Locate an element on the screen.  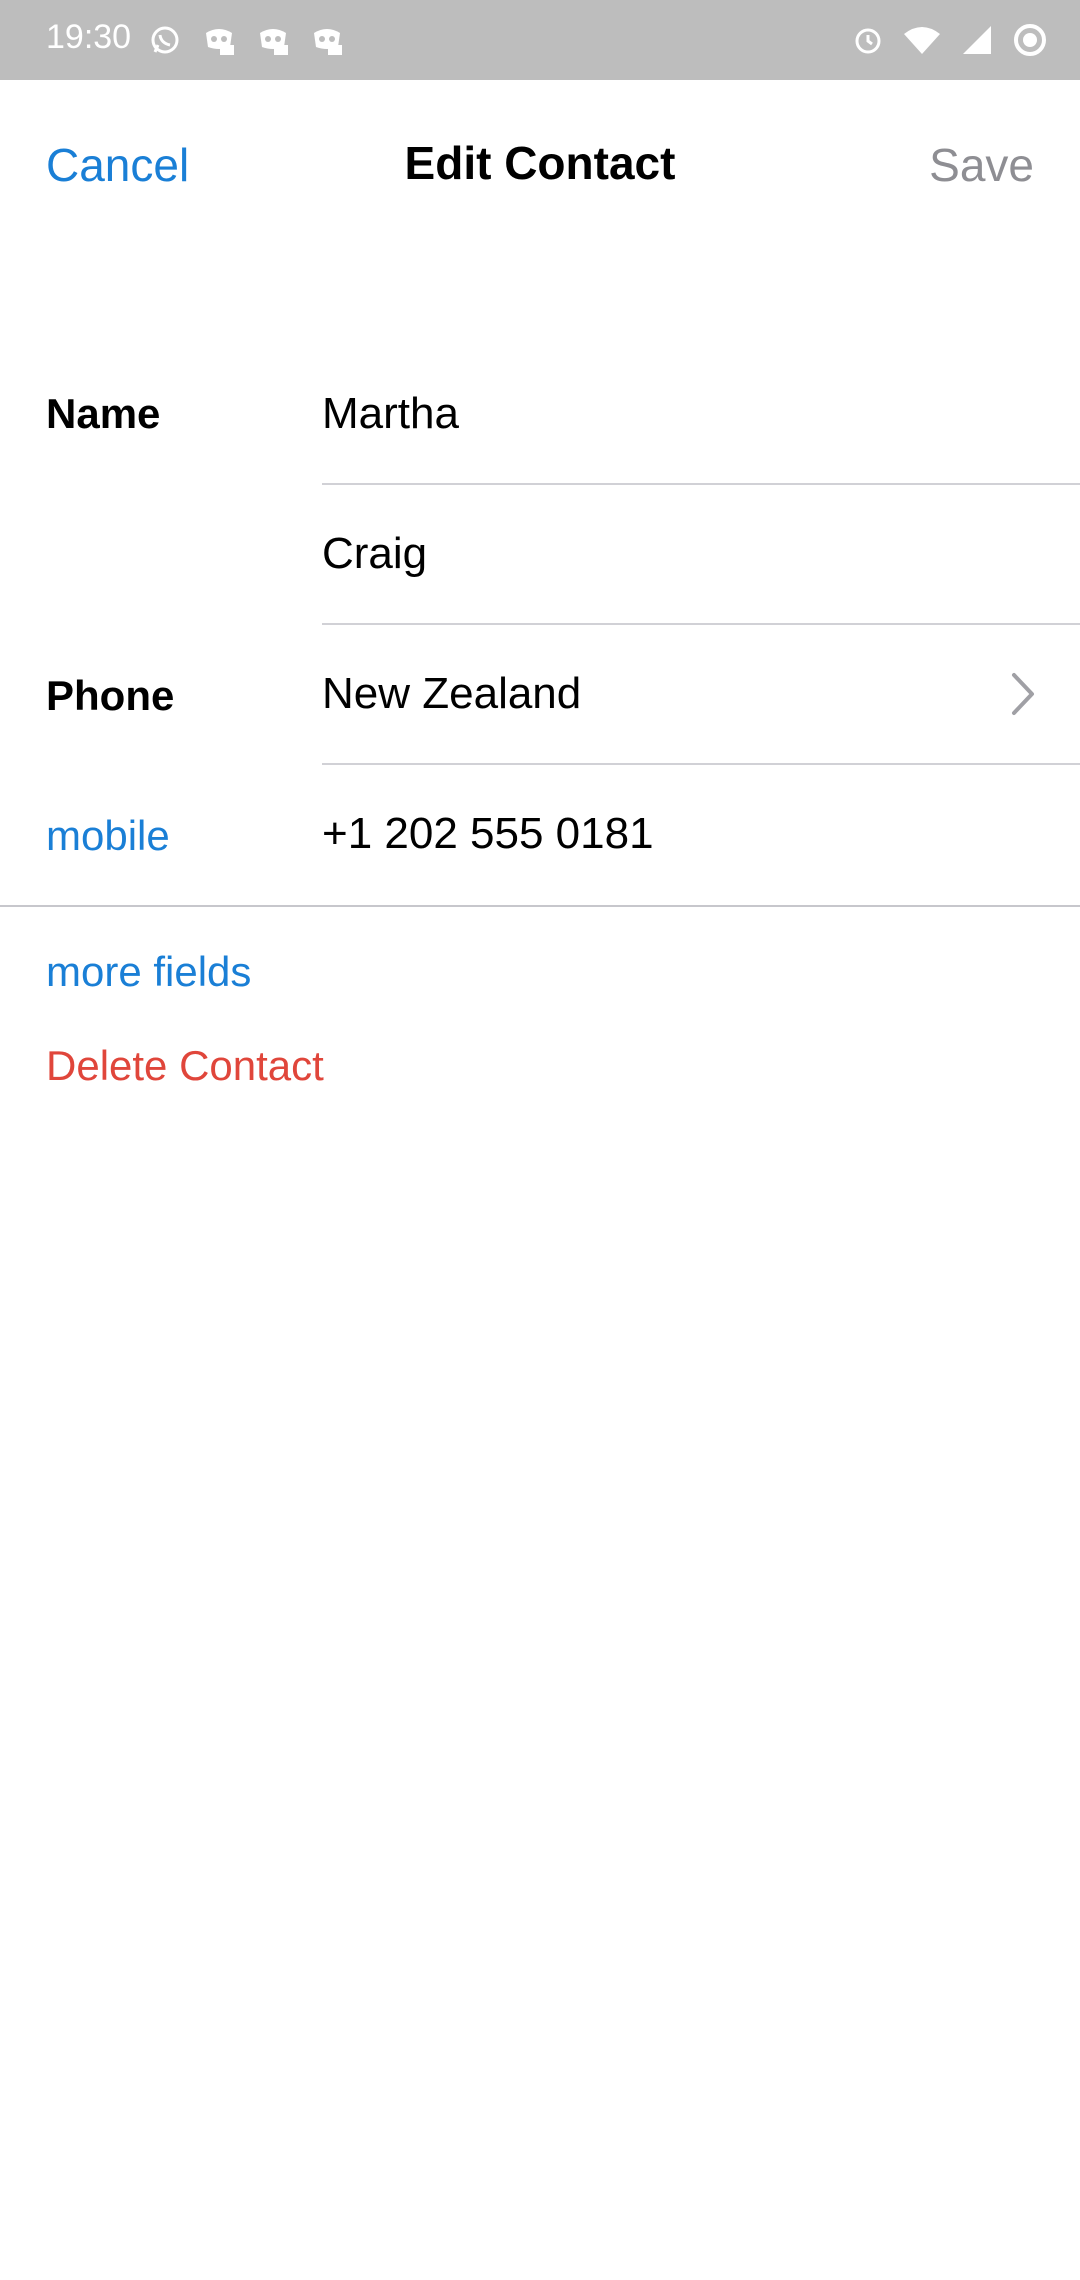
more-fields-button: more fields is located at coordinates (148, 972).